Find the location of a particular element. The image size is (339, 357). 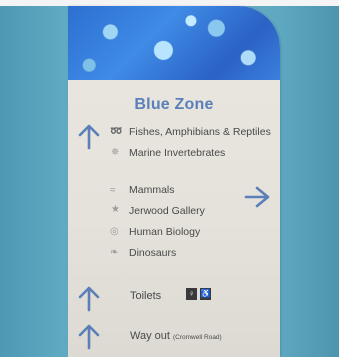

toilets-icon: ♀ is located at coordinates (191, 294).